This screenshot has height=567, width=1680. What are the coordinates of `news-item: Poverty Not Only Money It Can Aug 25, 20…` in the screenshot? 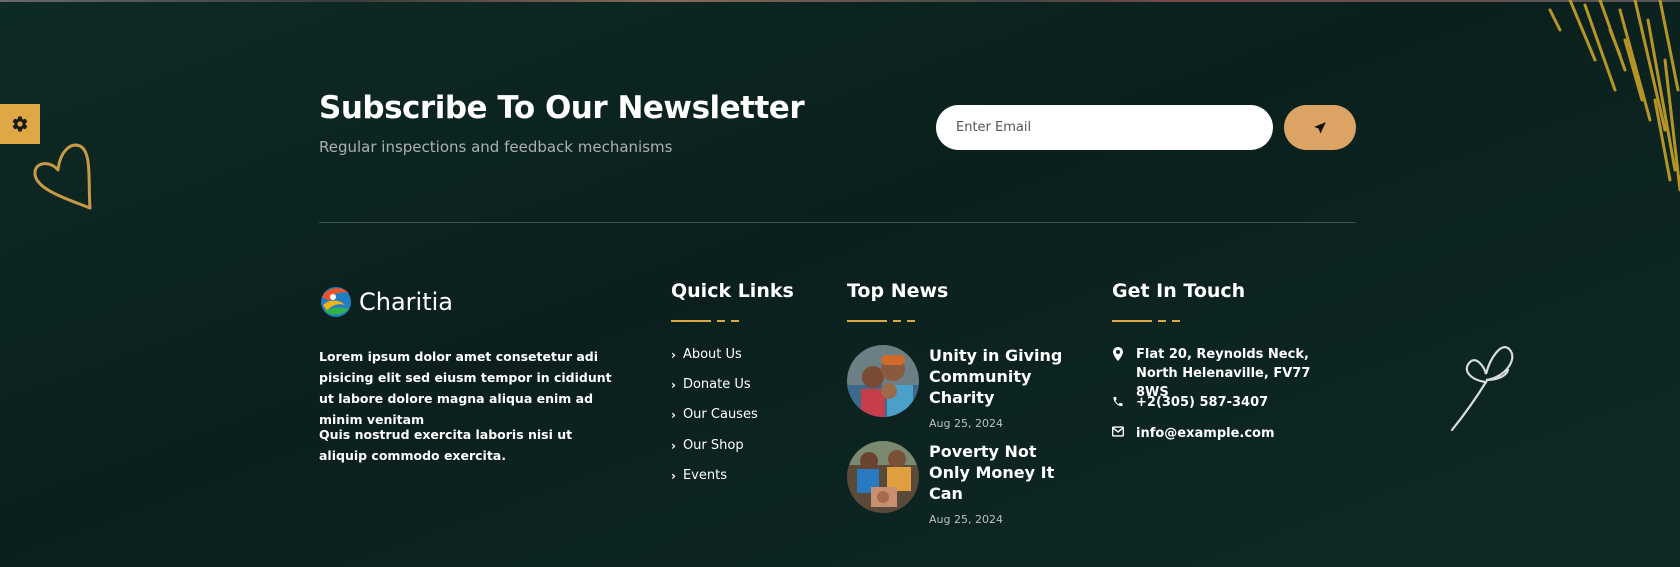 It's located at (963, 483).